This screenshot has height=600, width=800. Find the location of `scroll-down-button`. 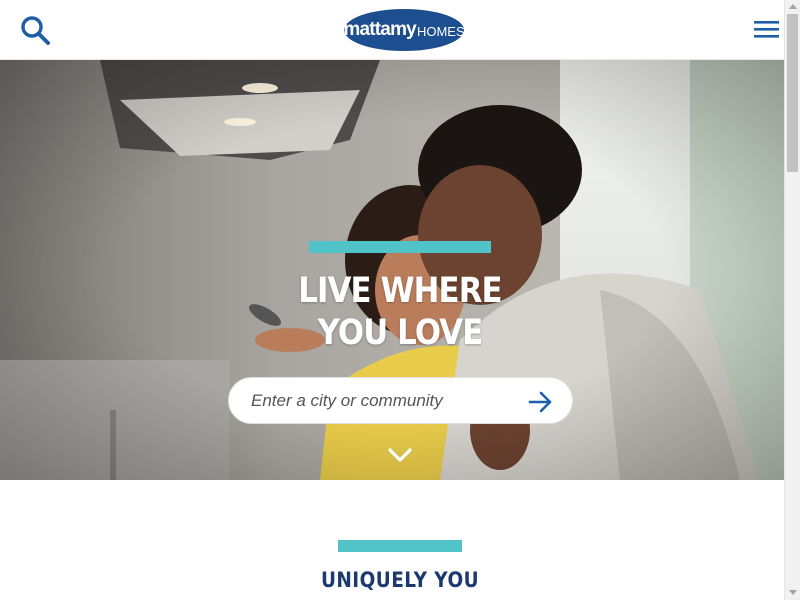

scroll-down-button is located at coordinates (400, 455).